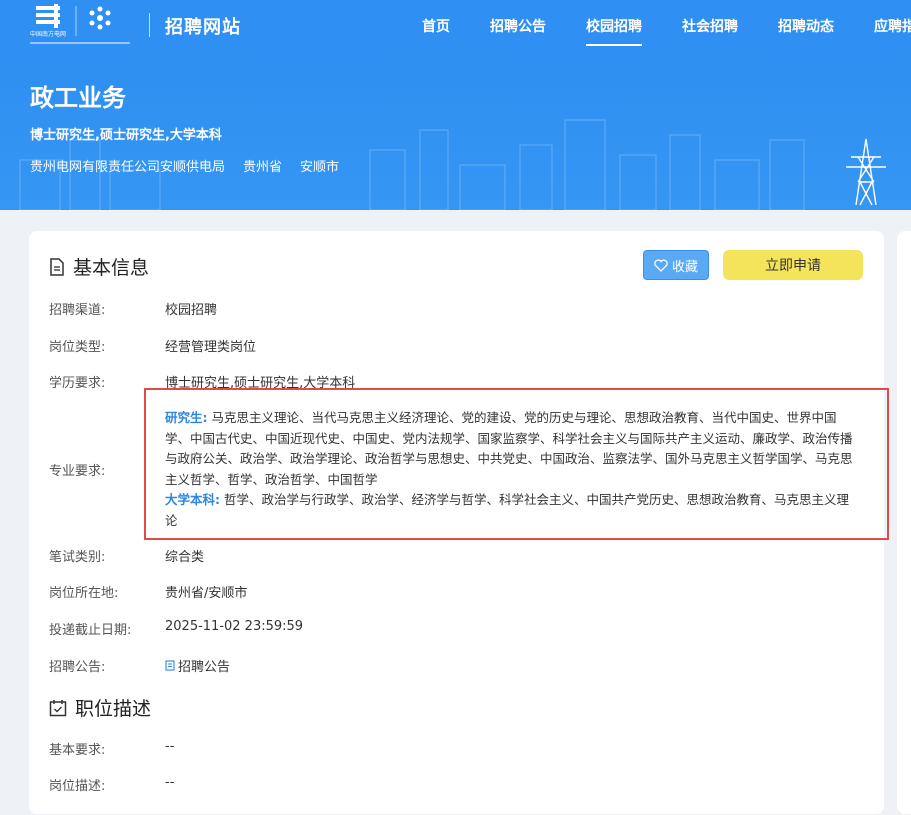 The height and width of the screenshot is (815, 911). I want to click on desc-row-requirements: 基本要求: --, so click(111, 748).